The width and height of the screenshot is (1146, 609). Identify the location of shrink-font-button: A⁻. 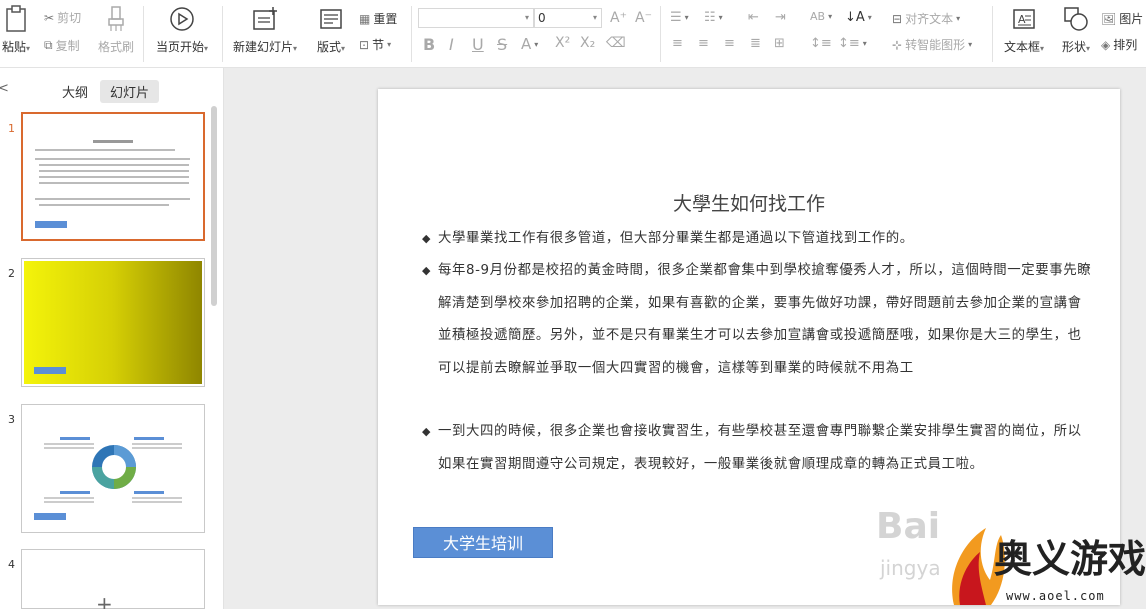
(643, 18).